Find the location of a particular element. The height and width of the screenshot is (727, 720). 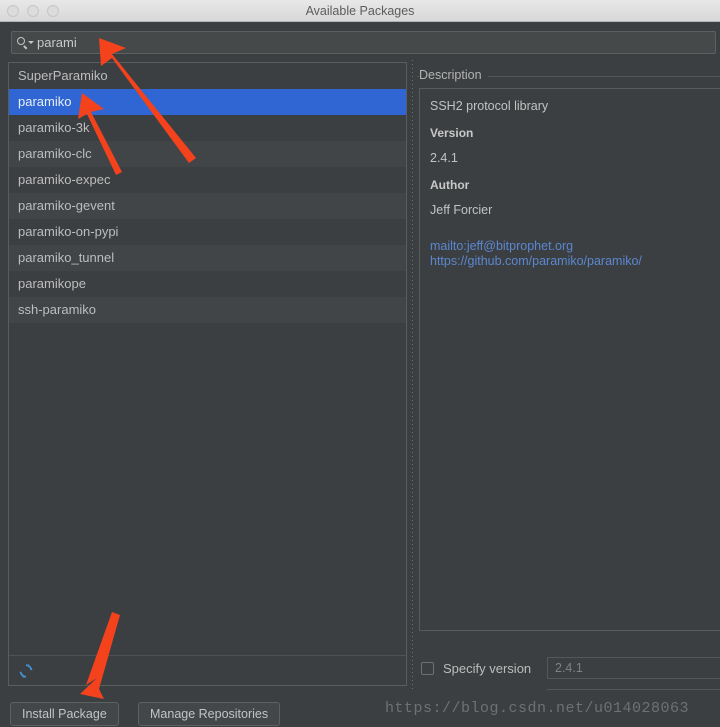

package-list-item: SuperParamiko is located at coordinates (207, 76).